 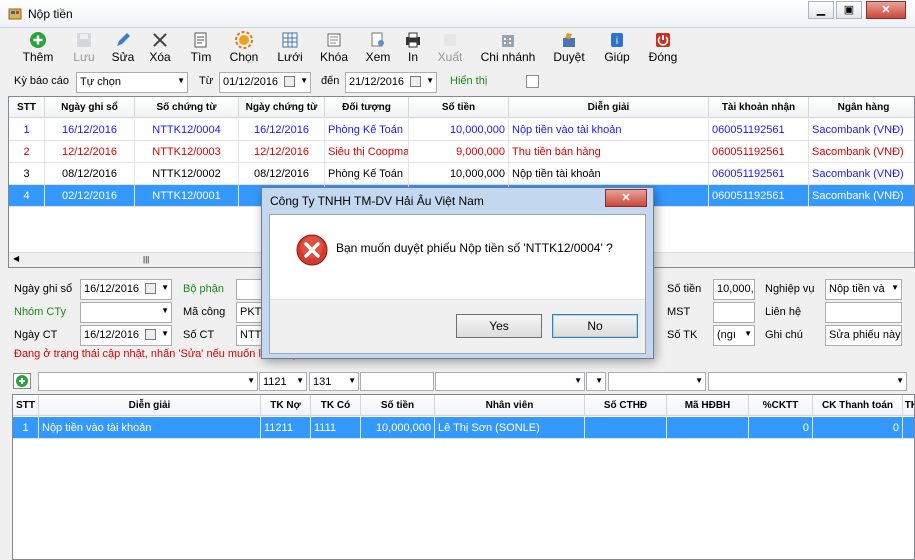 What do you see at coordinates (626, 428) in the screenshot?
I see `detail-cell` at bounding box center [626, 428].